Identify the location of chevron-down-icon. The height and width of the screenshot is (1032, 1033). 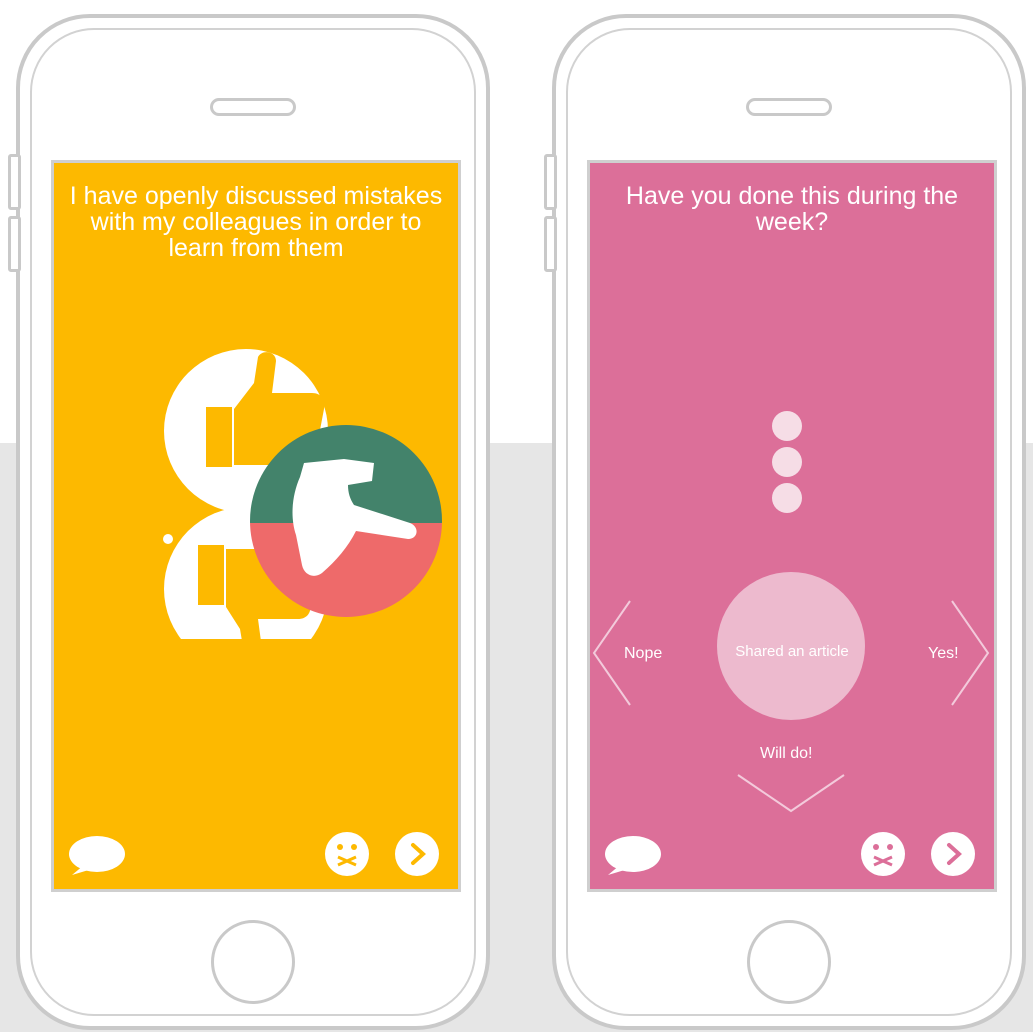
(791, 793).